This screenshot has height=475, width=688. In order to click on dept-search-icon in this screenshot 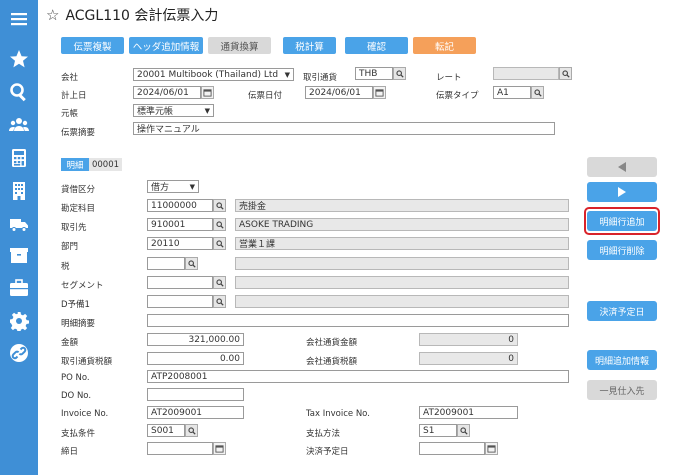, I will do `click(219, 243)`.